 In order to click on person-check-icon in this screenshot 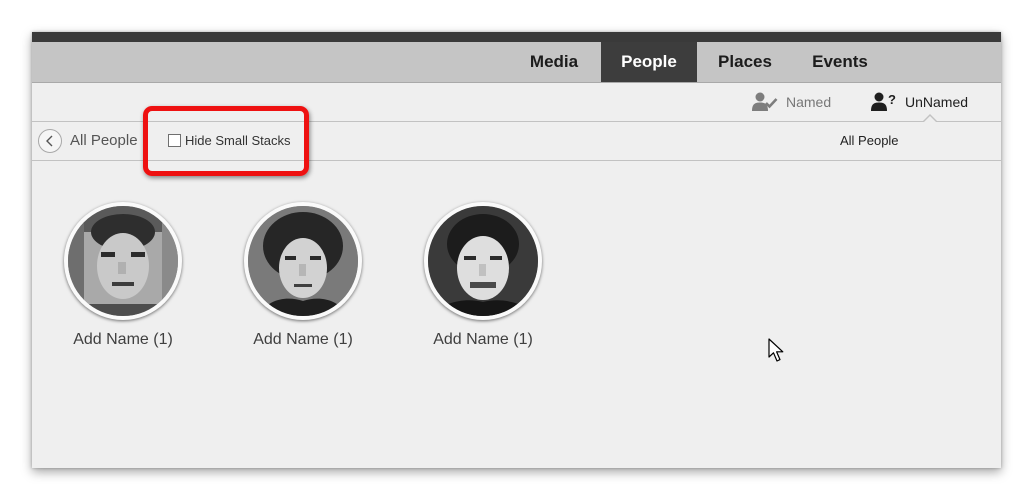, I will do `click(765, 101)`.